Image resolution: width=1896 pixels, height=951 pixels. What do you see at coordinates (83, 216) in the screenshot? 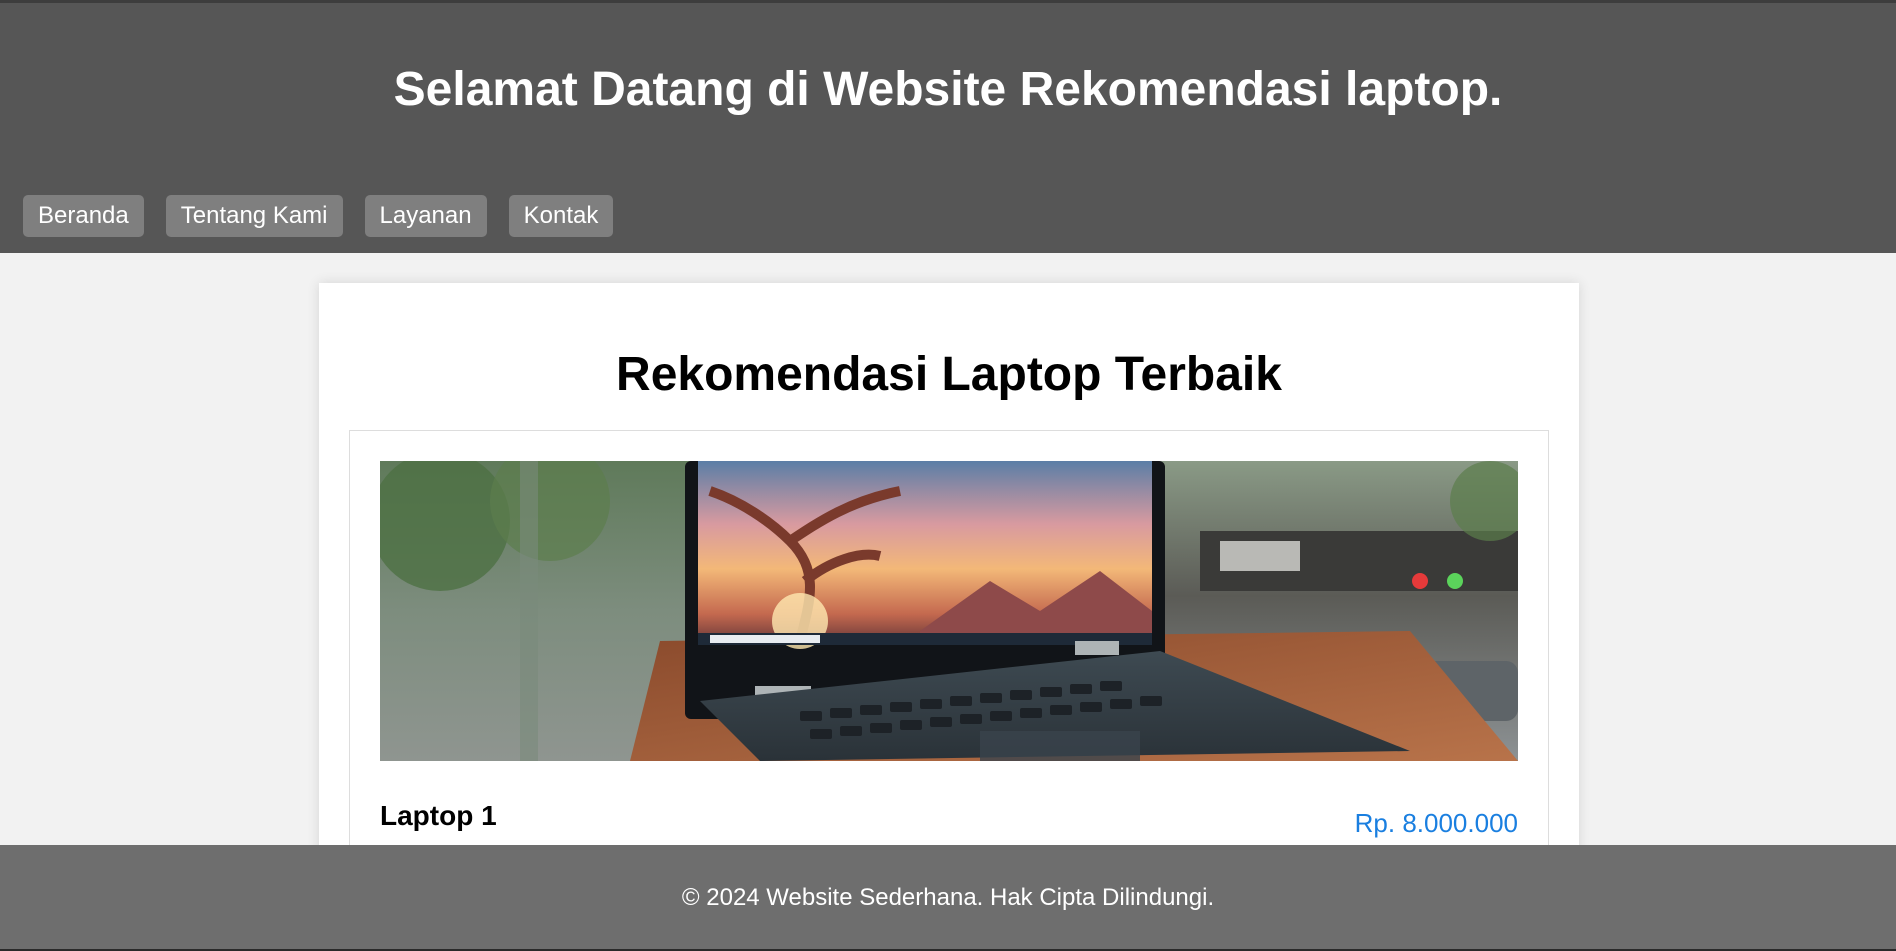
I see `nav-item-beranda: Beranda` at bounding box center [83, 216].